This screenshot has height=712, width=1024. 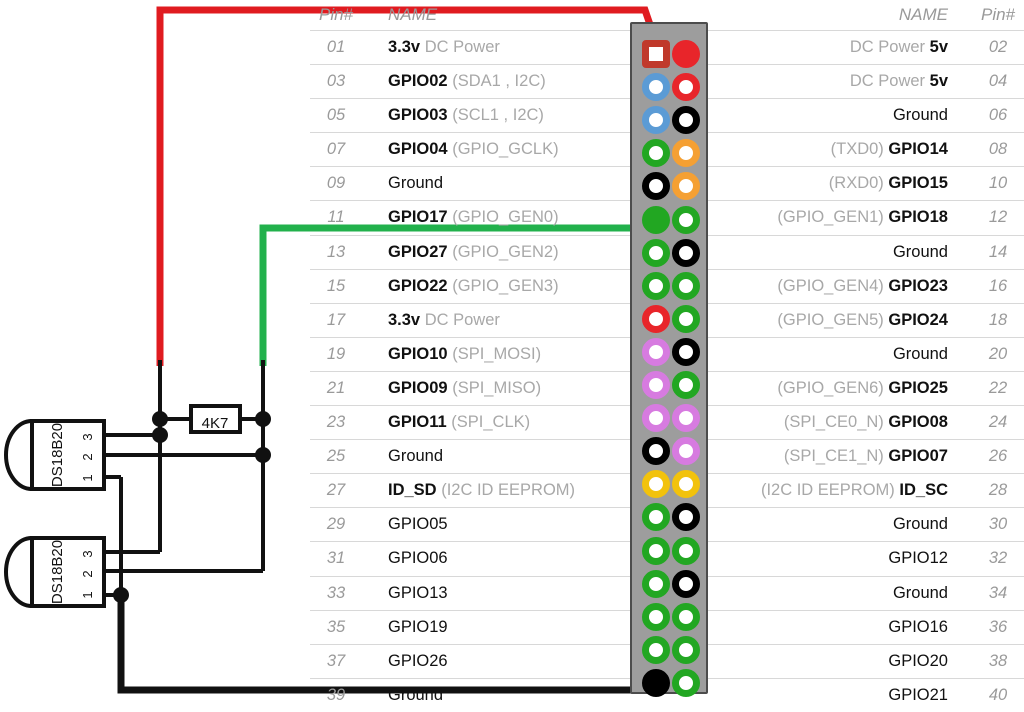 I want to click on wire-ground-black, so click(x=385, y=644).